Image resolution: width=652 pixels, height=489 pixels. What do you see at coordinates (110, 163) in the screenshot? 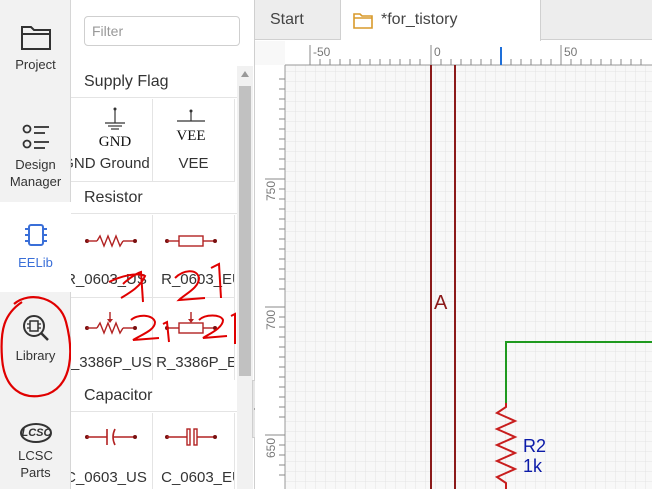
I see `part-label-gnd: GND Ground` at bounding box center [110, 163].